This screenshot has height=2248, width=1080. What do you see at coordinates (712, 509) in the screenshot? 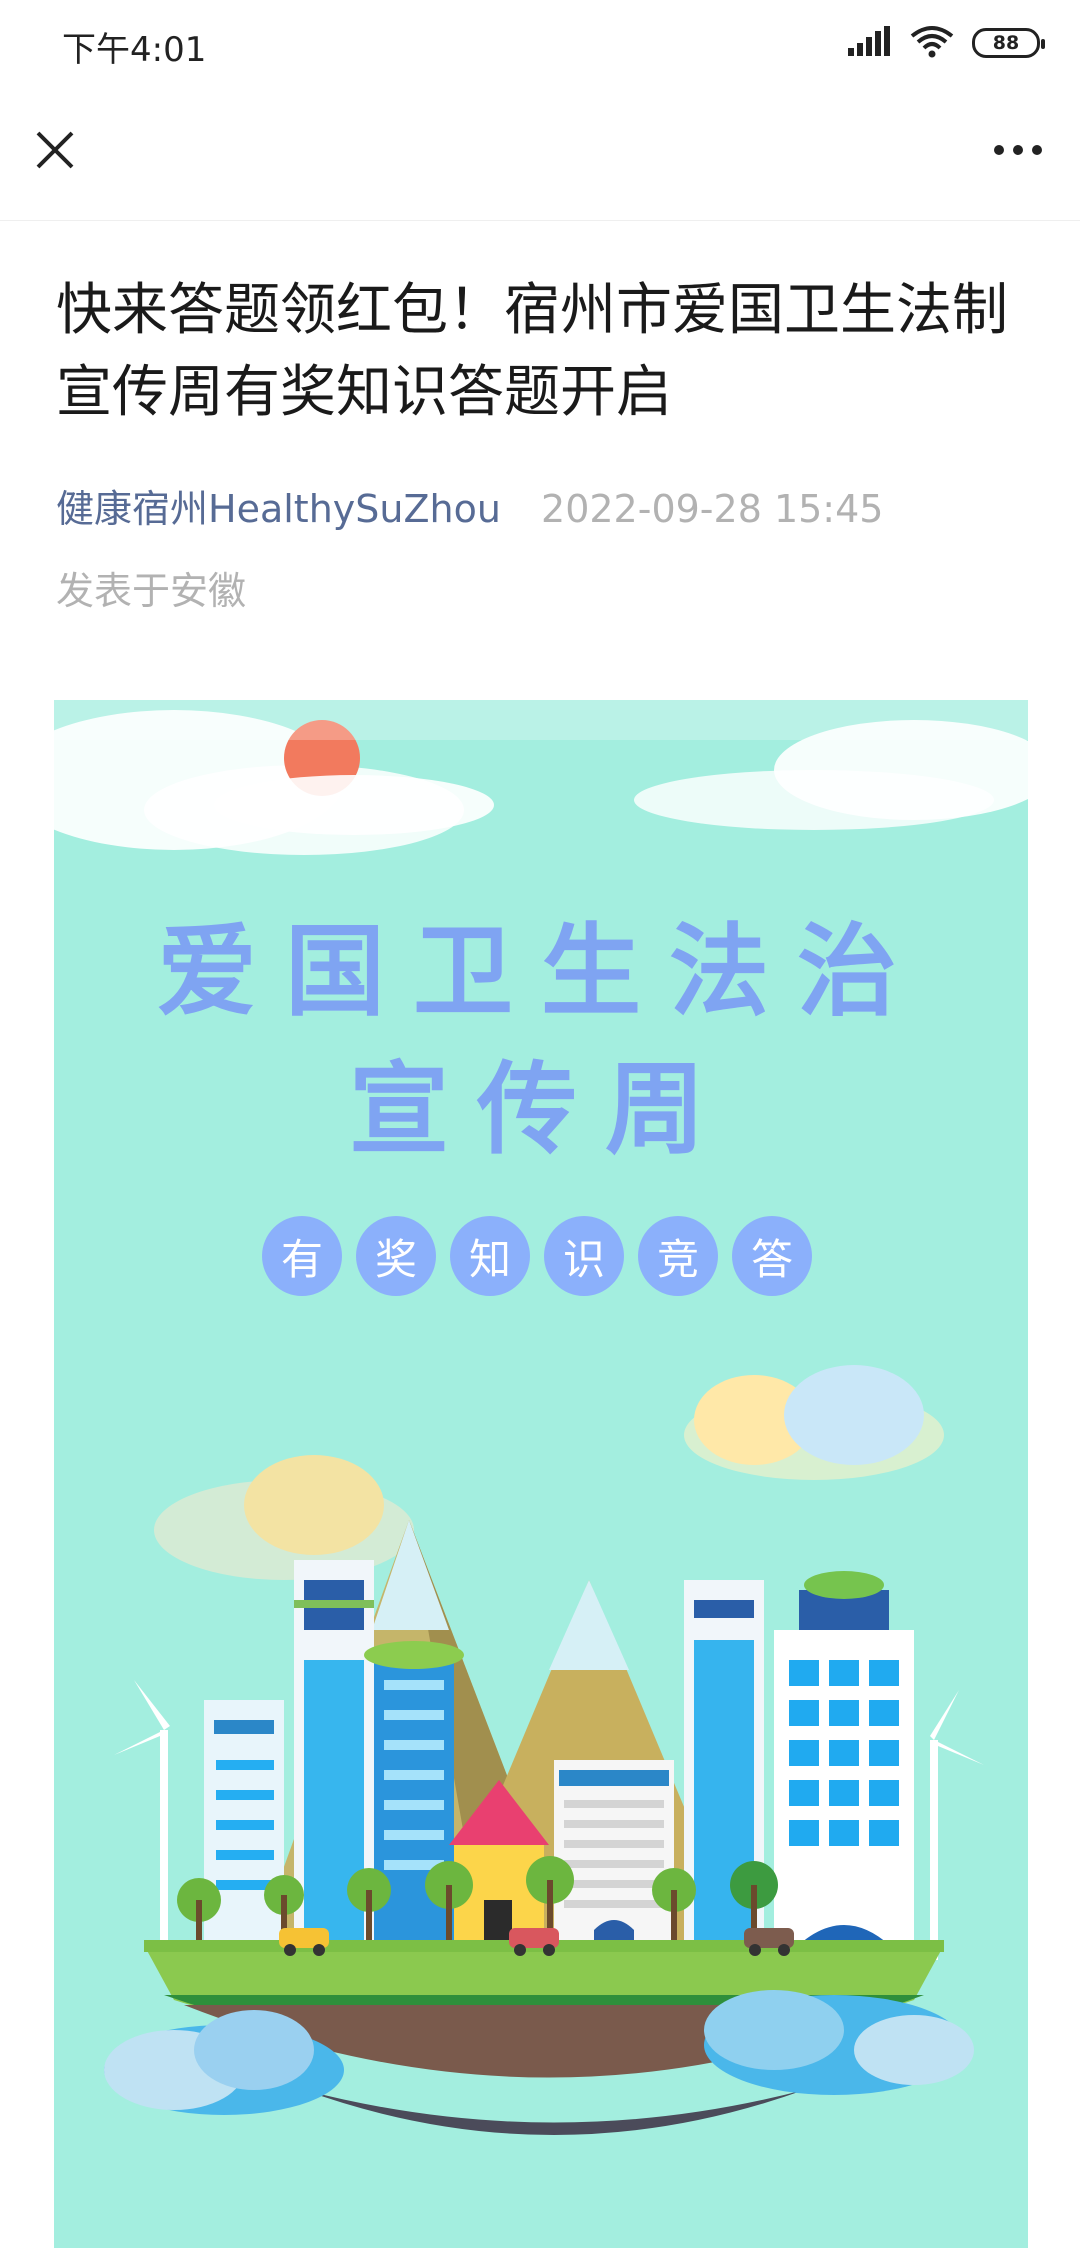
I see `publish-date: 2022-09-28 15:45` at bounding box center [712, 509].